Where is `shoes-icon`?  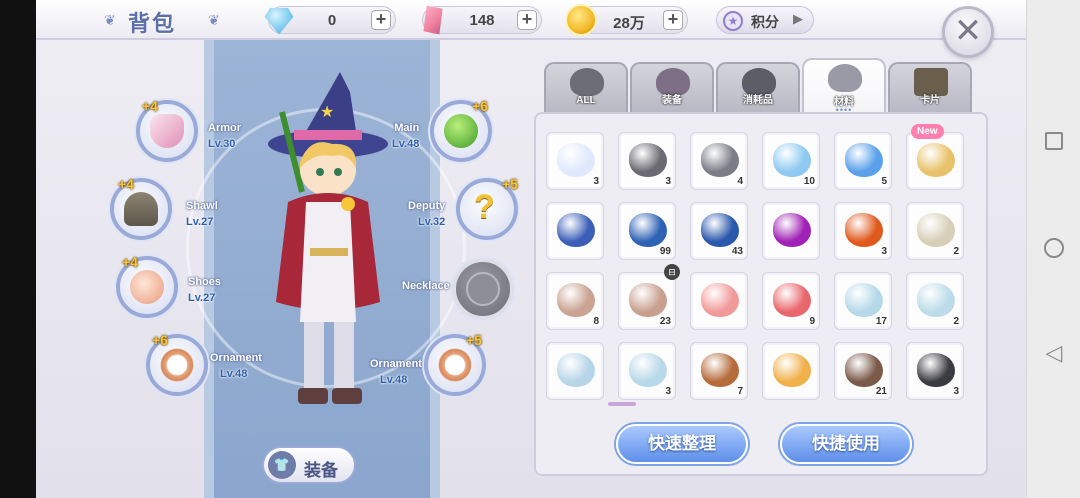
shoes-icon is located at coordinates (147, 287).